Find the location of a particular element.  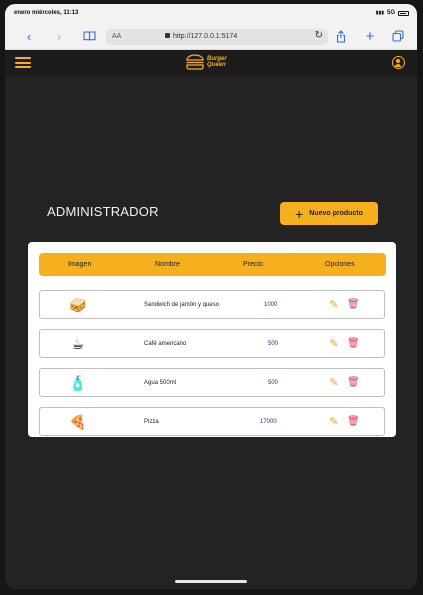

status-bar: enero miércoles, 11:13 ▮▮▮ 5G is located at coordinates (211, 13).